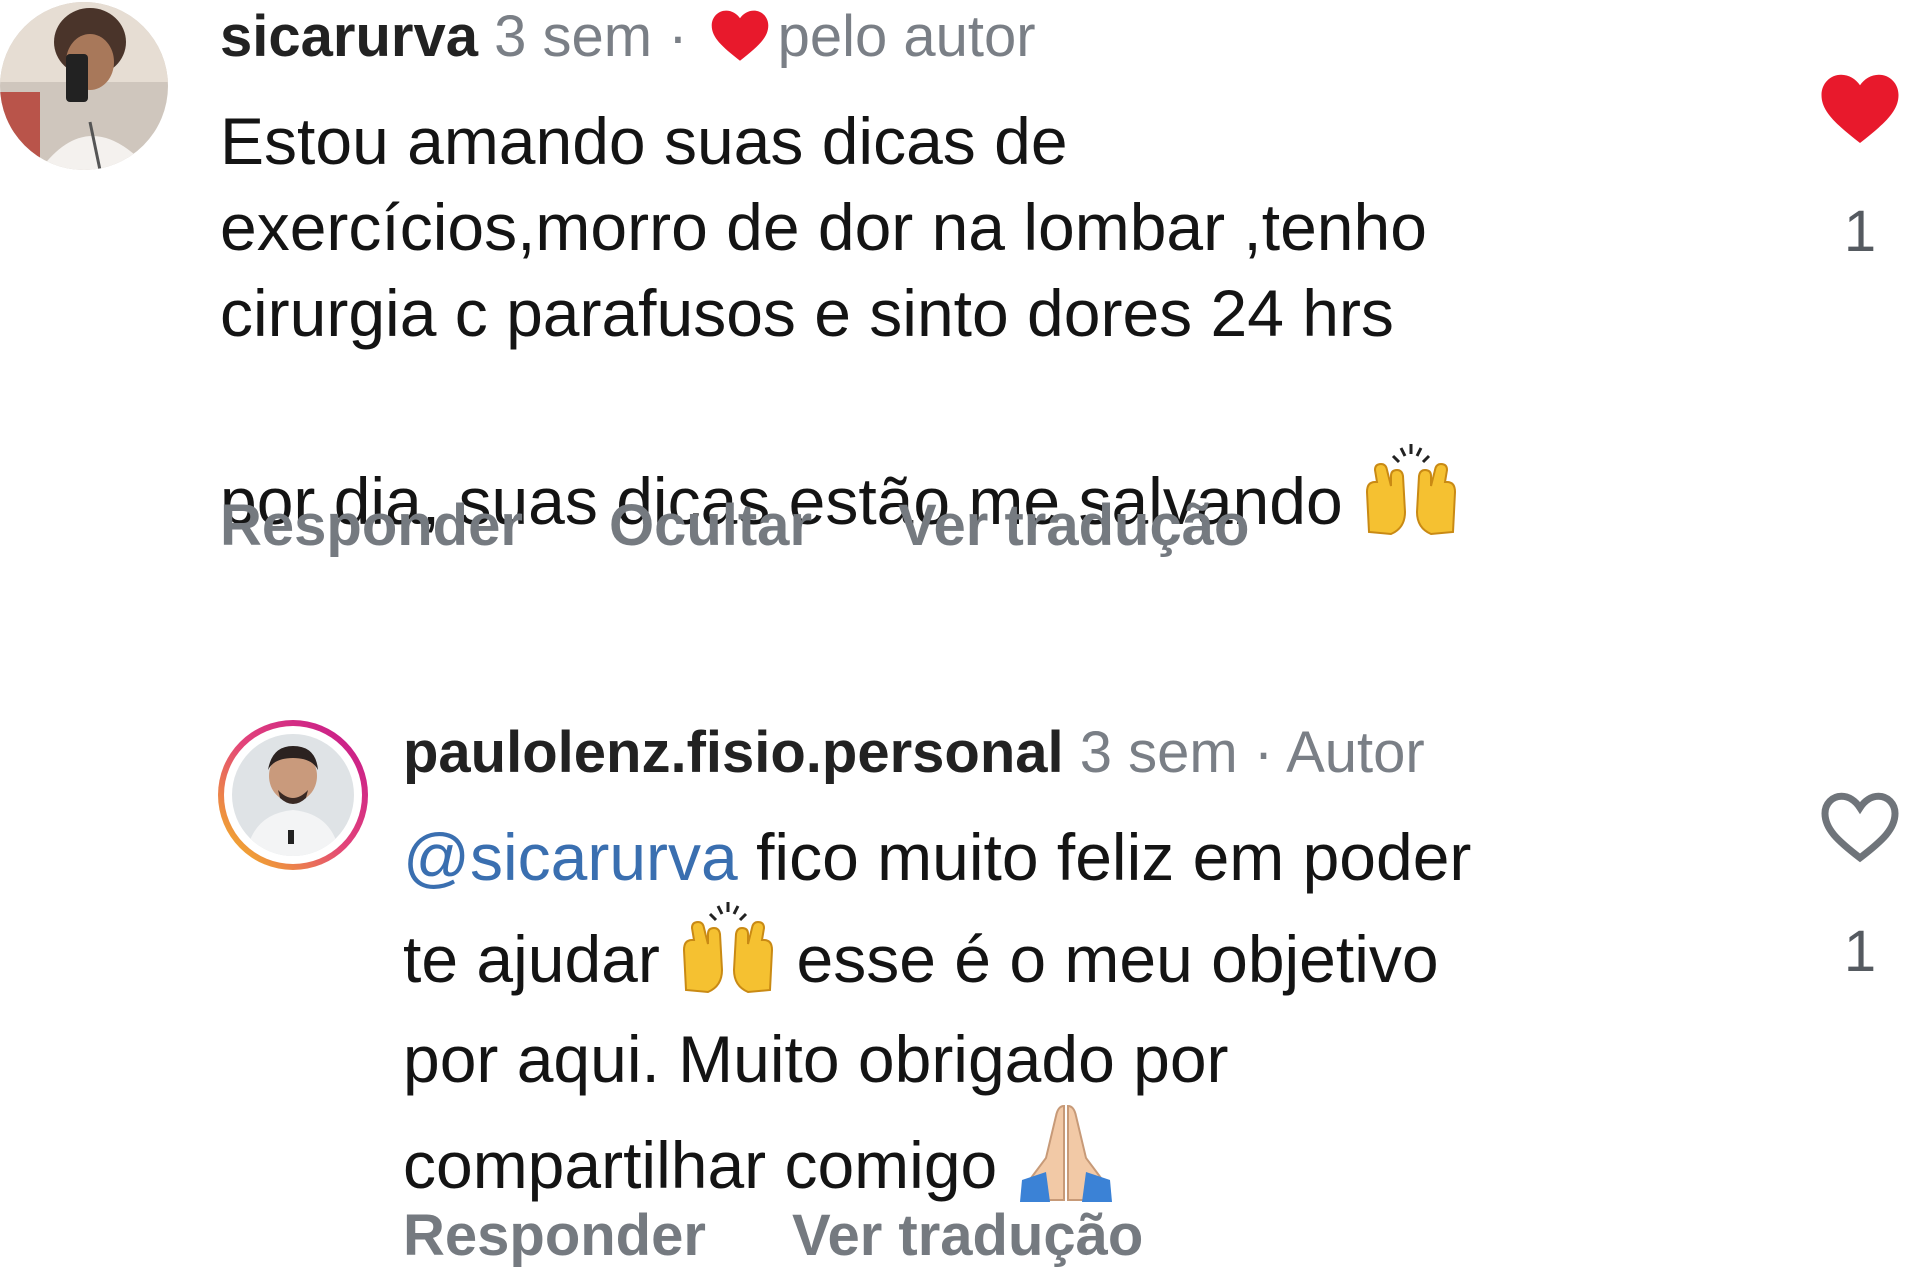  I want to click on comment-line: Estou amando suas dicas de, so click(644, 141).